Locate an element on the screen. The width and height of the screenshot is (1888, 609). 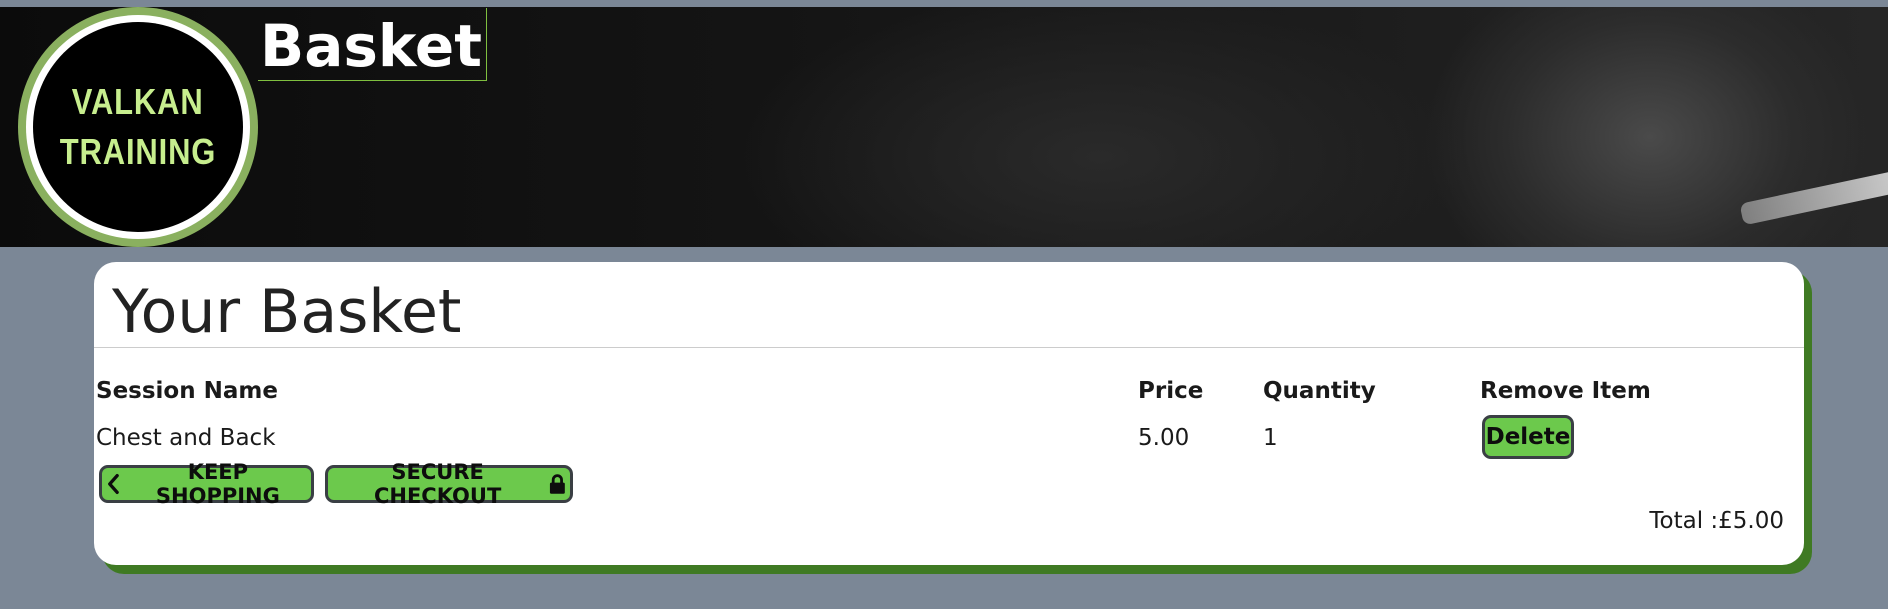
logo-ring: VALKAN TRAINING is located at coordinates (138, 127).